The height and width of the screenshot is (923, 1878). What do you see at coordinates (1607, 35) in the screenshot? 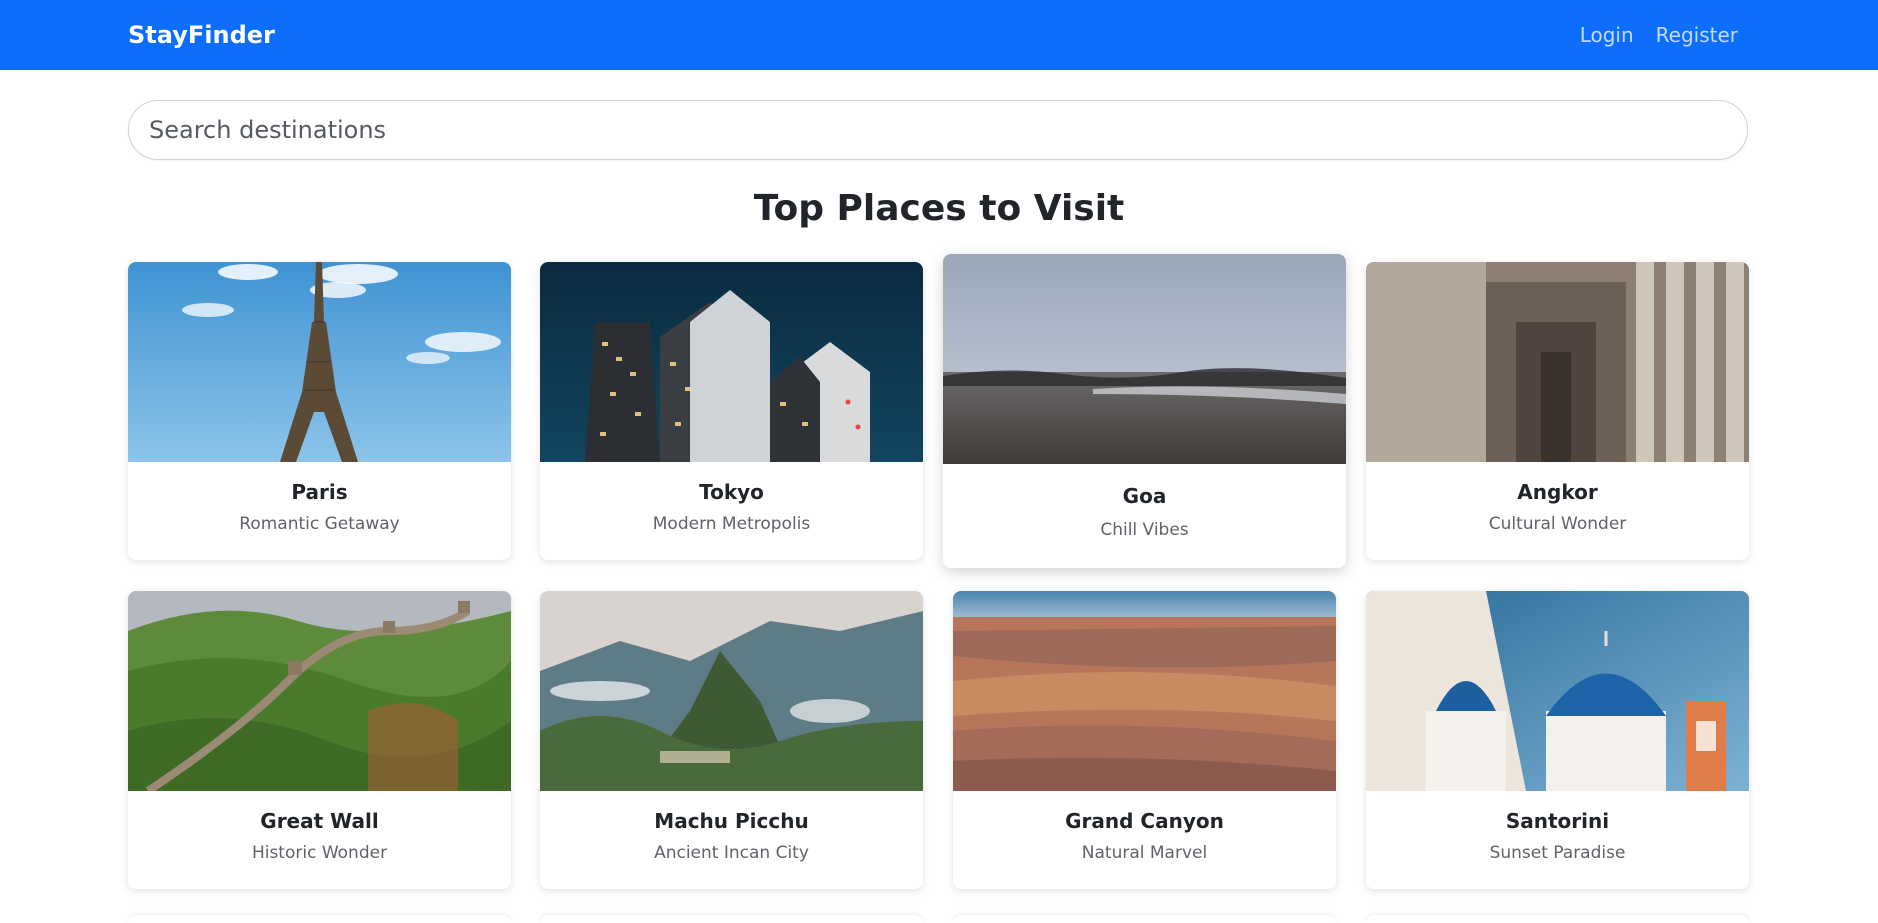
I see `login-link: Login` at bounding box center [1607, 35].